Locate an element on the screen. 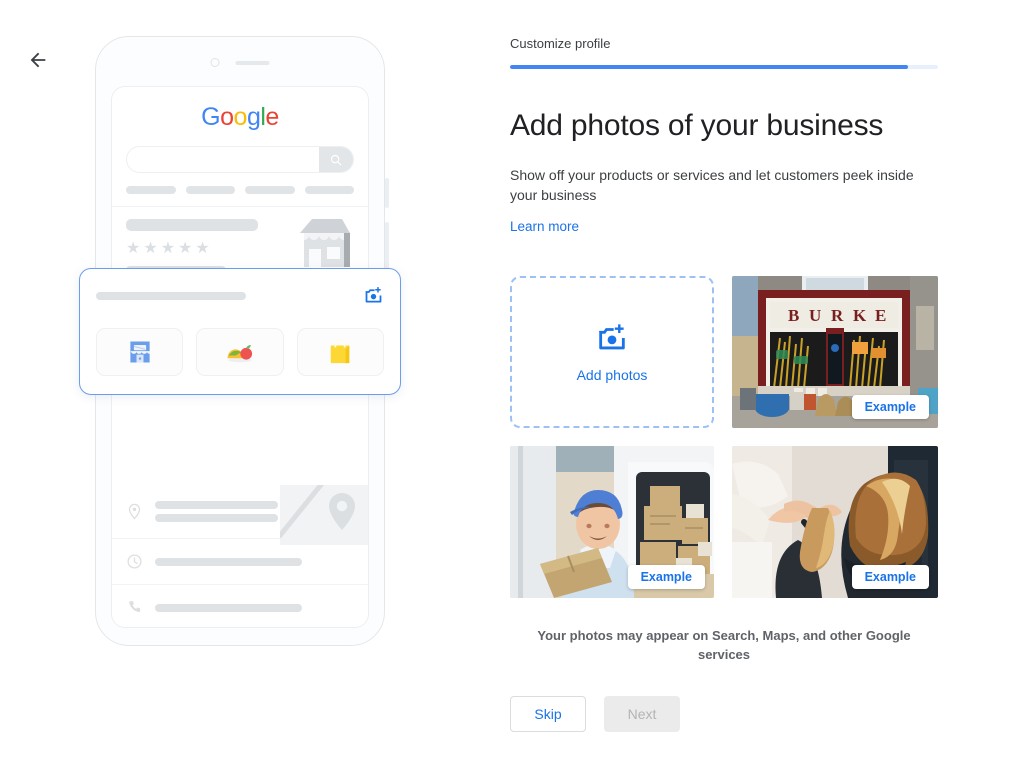  info-row-hours is located at coordinates (240, 561).